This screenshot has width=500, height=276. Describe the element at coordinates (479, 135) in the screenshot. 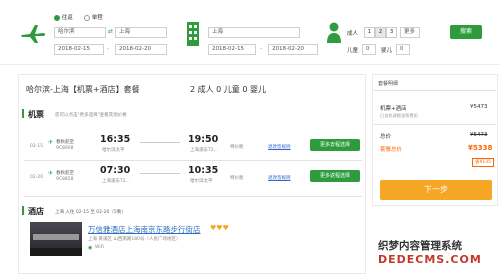

I see `total-price: ¥5473` at that location.